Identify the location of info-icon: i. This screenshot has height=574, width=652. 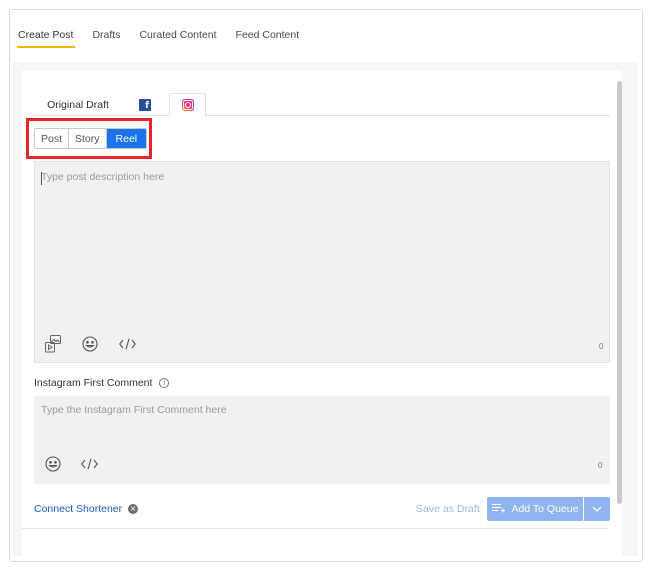
(164, 383).